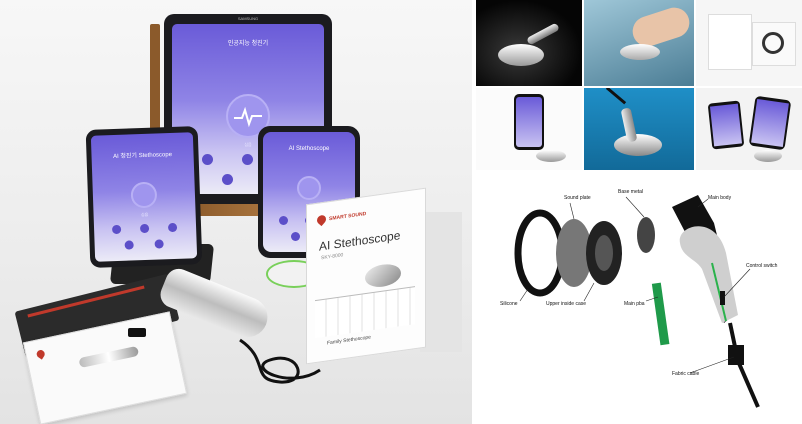 The height and width of the screenshot is (424, 802). What do you see at coordinates (726, 125) in the screenshot?
I see `phone-a` at bounding box center [726, 125].